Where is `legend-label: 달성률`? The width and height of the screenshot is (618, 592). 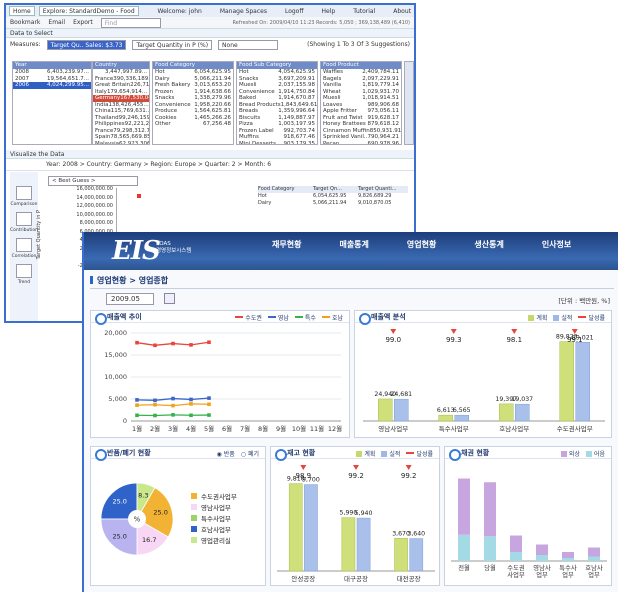 legend-label: 달성률 is located at coordinates (596, 318).